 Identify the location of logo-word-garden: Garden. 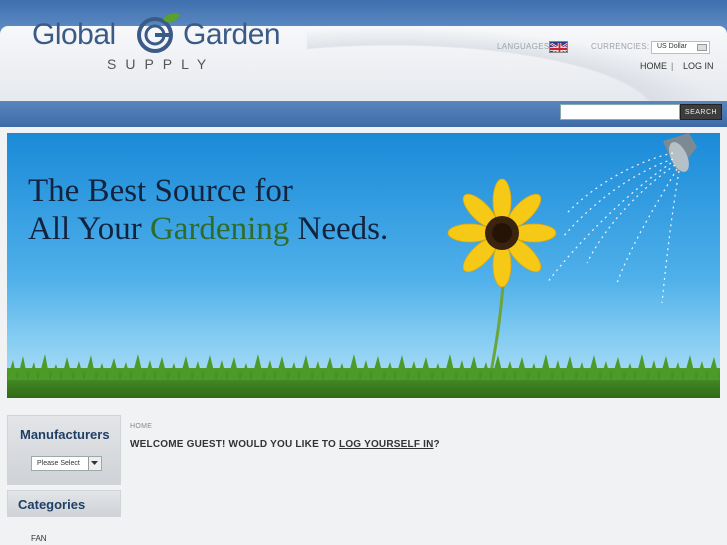
(232, 34).